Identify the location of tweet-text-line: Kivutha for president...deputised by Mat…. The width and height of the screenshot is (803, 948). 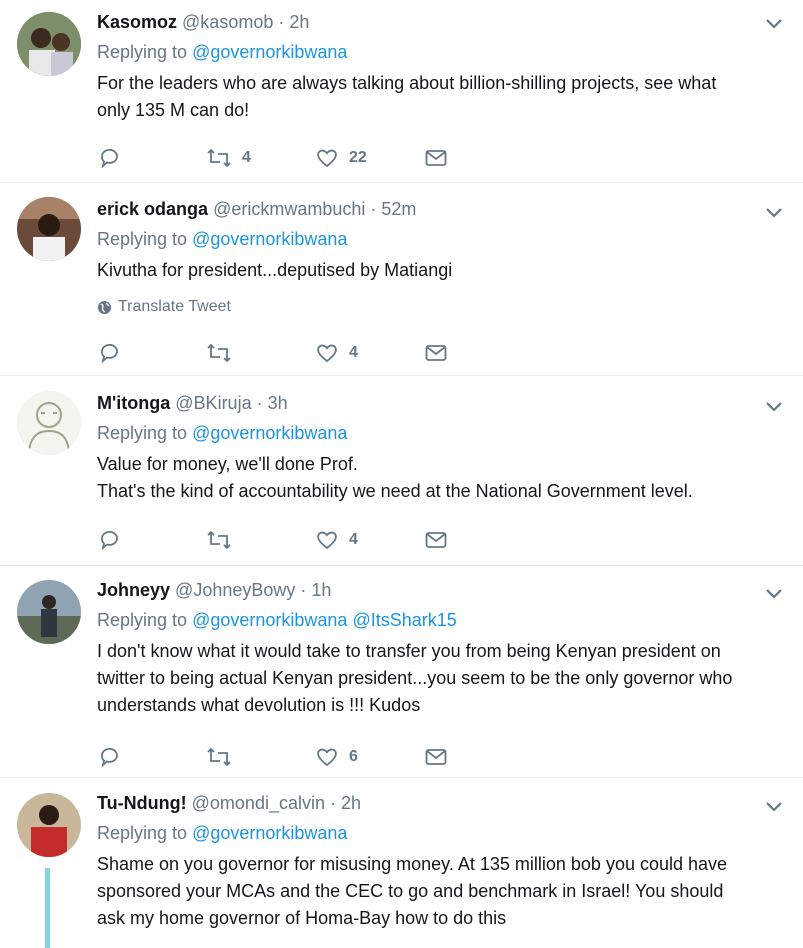
(275, 270).